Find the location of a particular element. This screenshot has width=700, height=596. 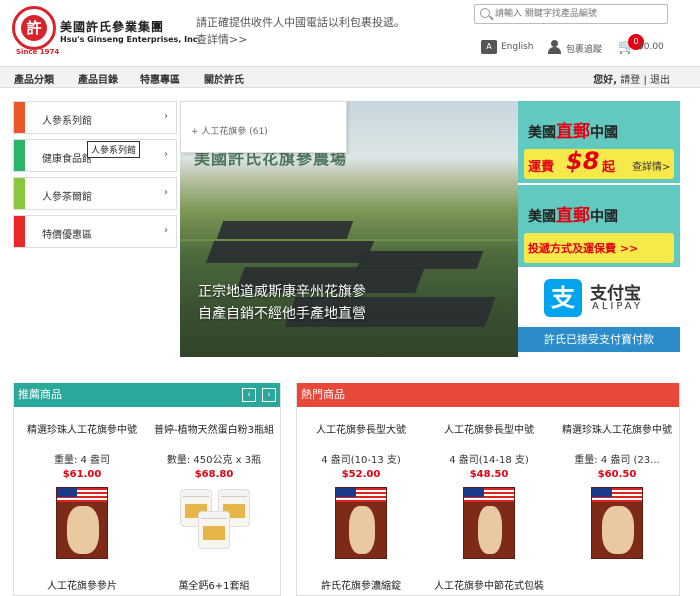

category-ginseng: 人參系列館 › is located at coordinates (95, 117).